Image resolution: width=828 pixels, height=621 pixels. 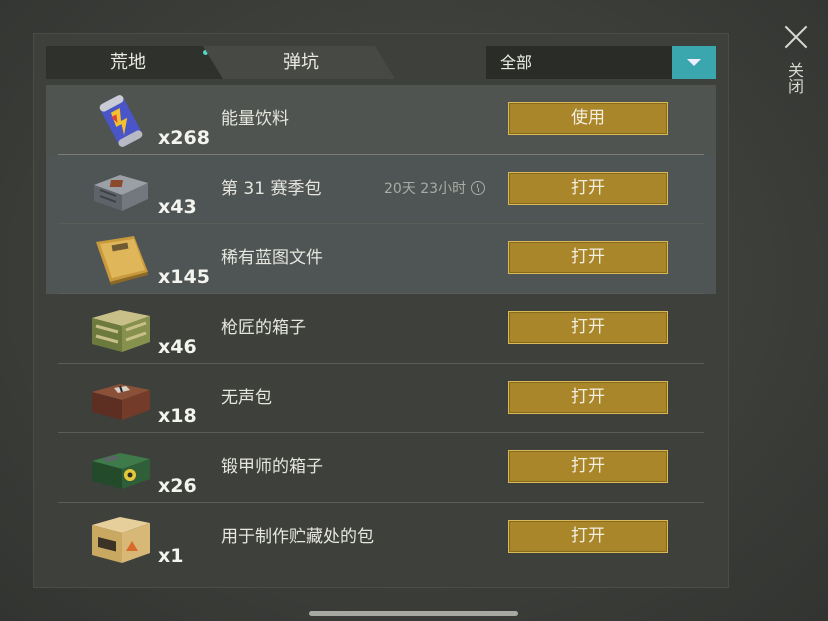 I want to click on energy-drink-can-icon, so click(x=121, y=121).